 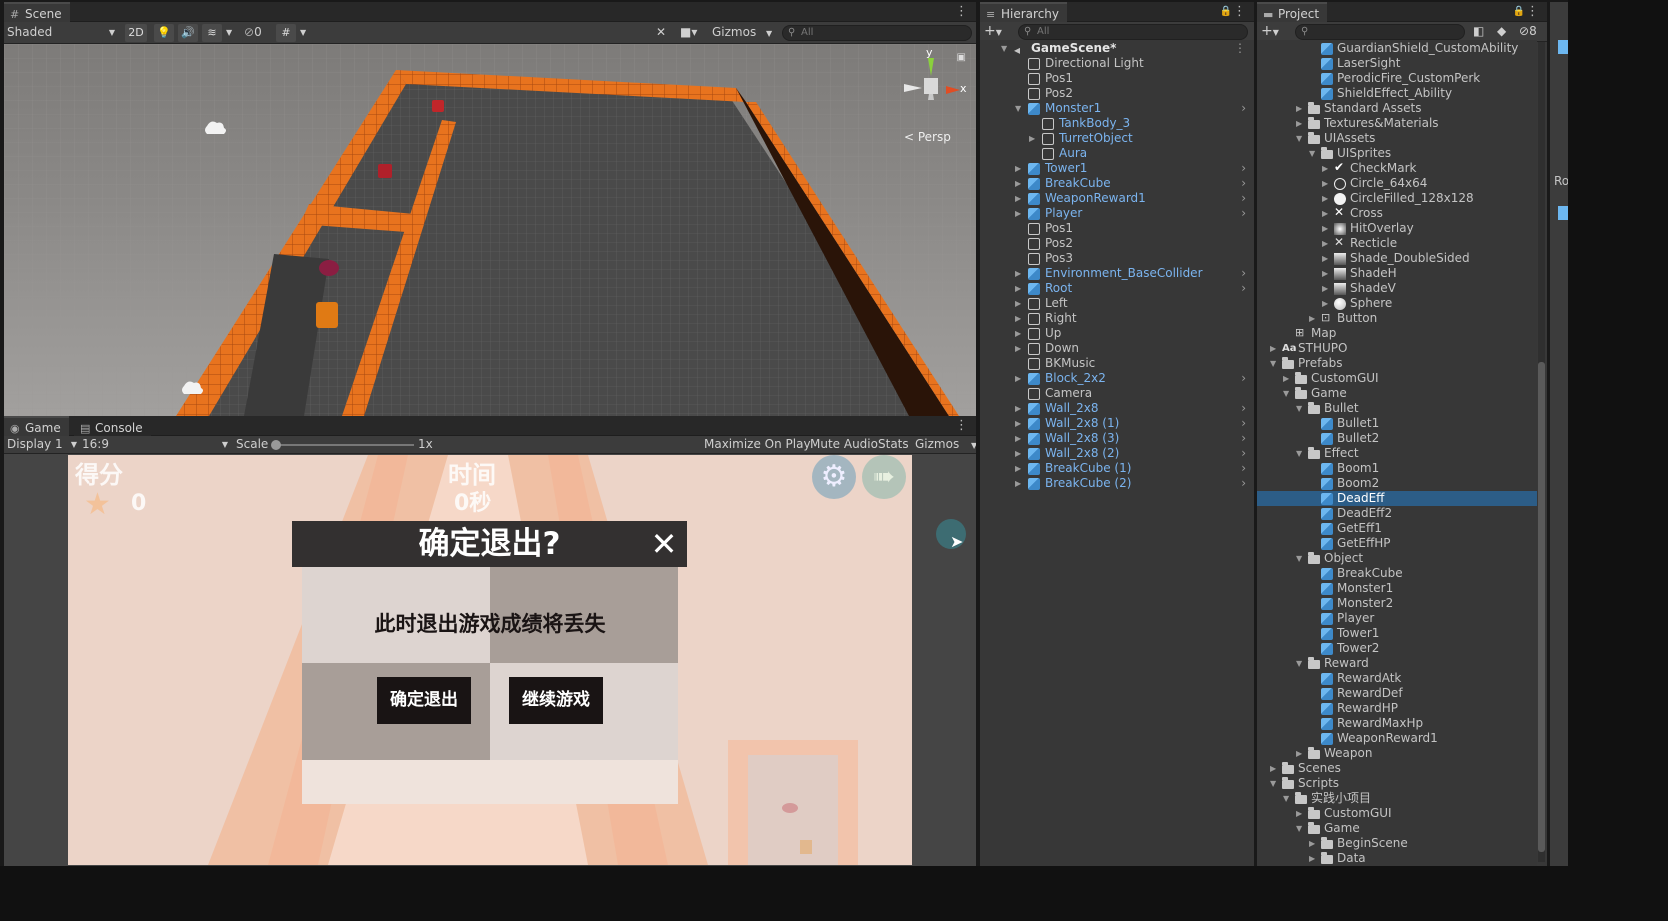 What do you see at coordinates (1117, 423) in the screenshot?
I see `hierarchy-item: ▶ Wall_2x8 (1) ›` at bounding box center [1117, 423].